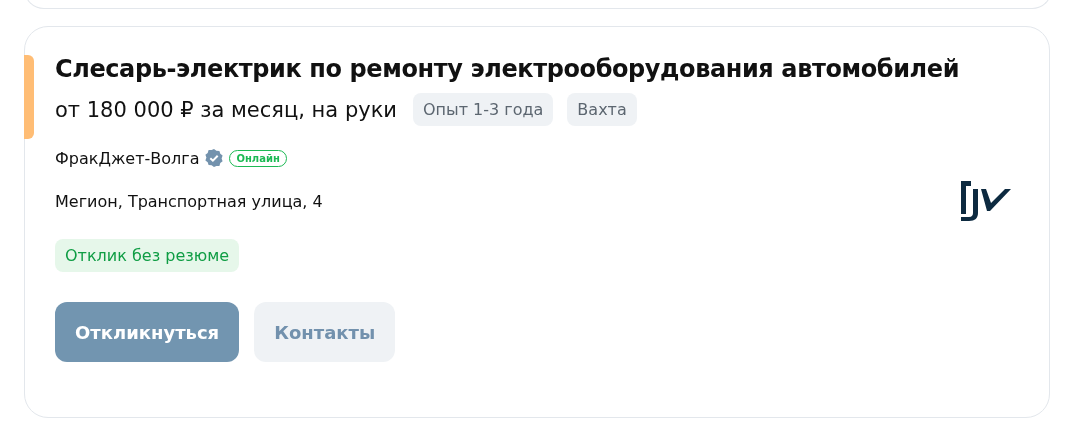  I want to click on salary-text: от 180 000 ₽ за месяц, на руки, so click(226, 109).